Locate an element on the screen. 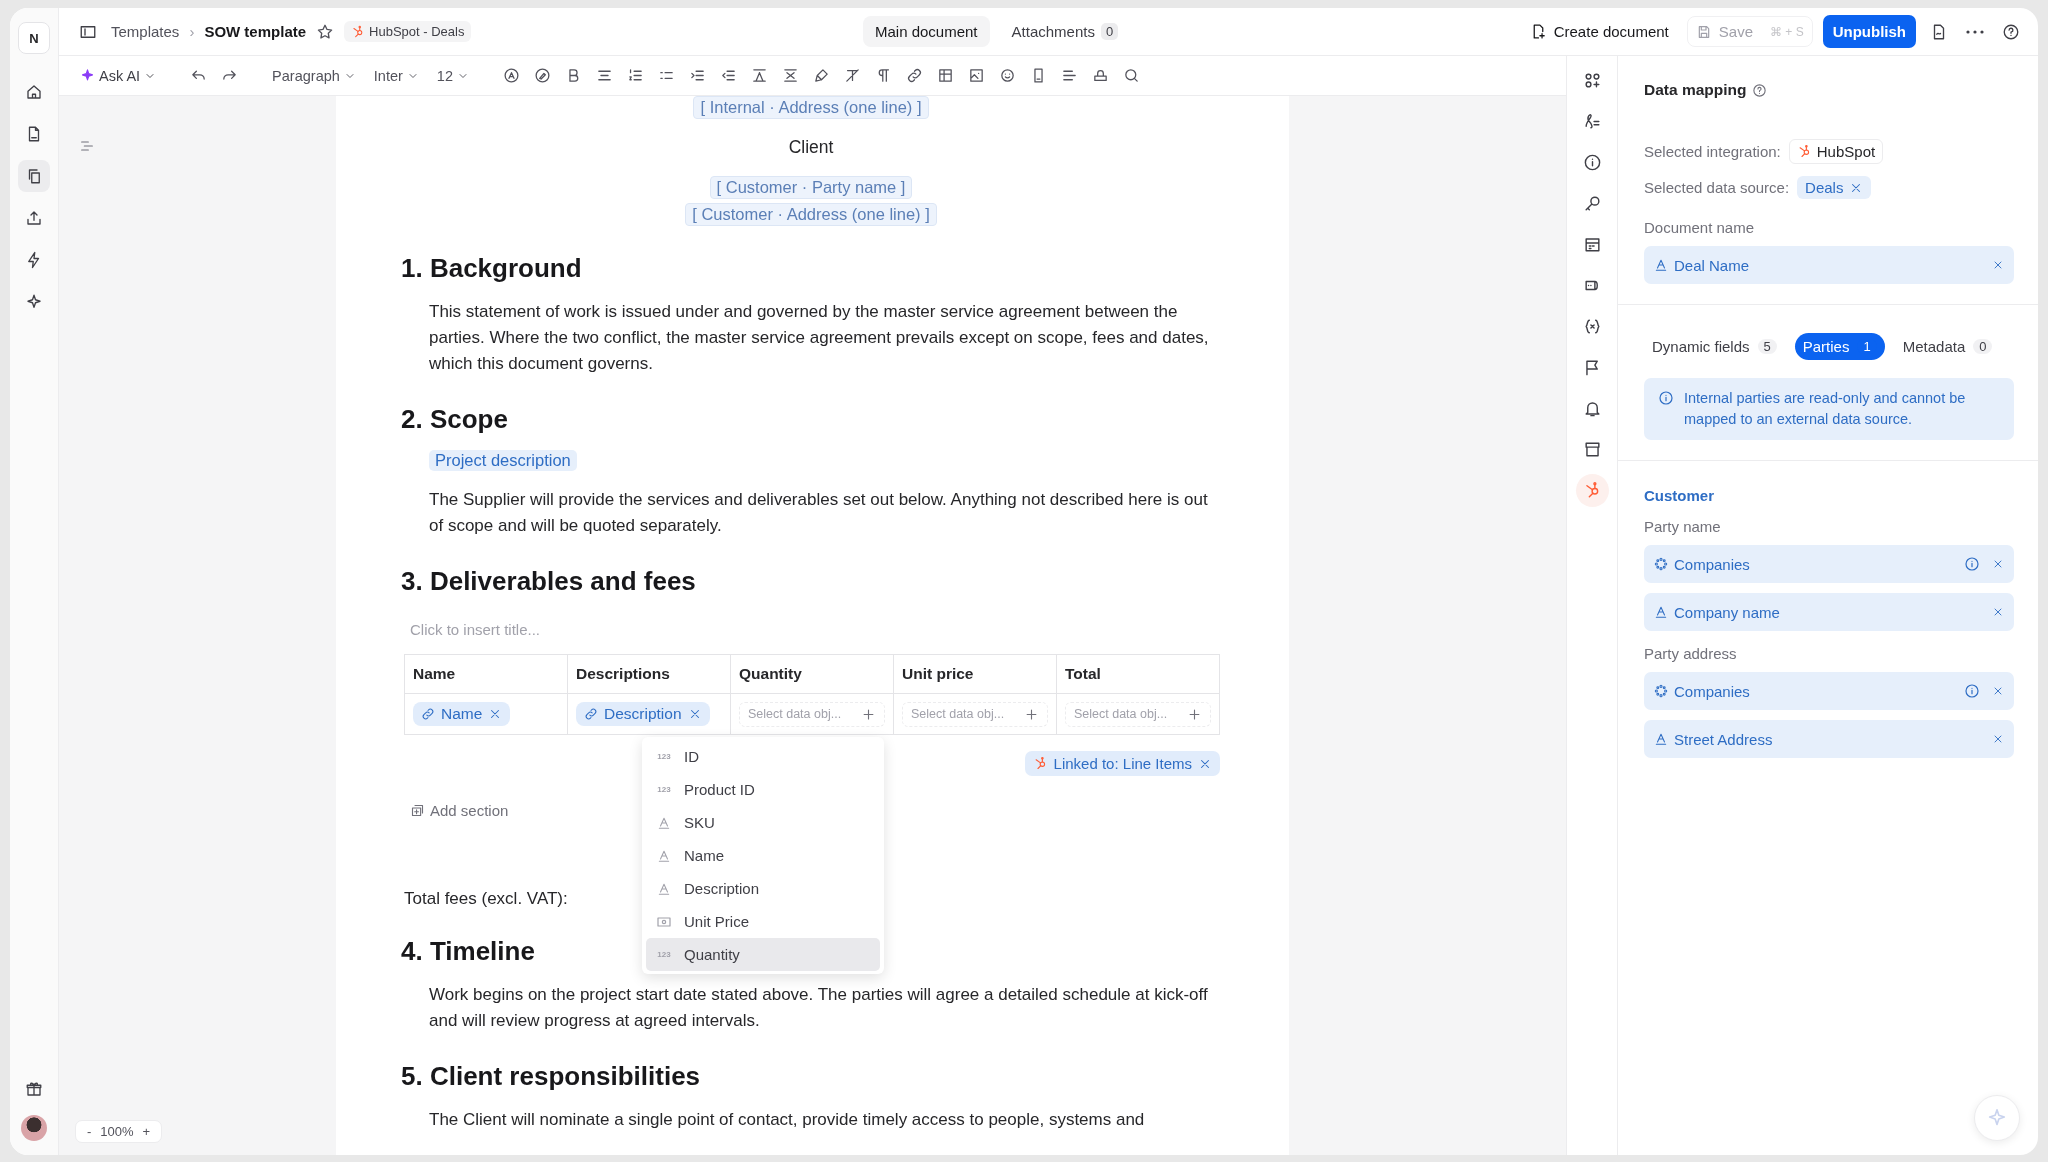 This screenshot has height=1162, width=2048. data-source-chip: Deals is located at coordinates (1834, 187).